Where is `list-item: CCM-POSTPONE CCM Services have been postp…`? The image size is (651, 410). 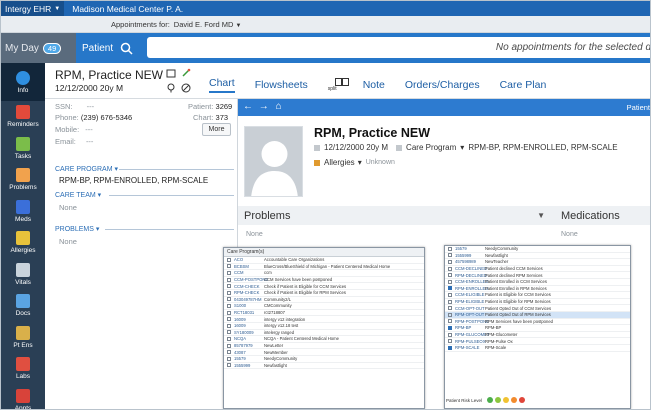
list-item: CCM-POSTPONE CCM Services have been postp… is located at coordinates (324, 280).